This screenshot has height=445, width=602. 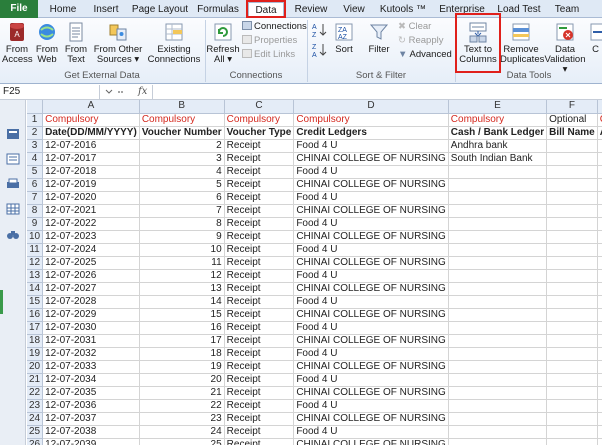 What do you see at coordinates (13, 159) in the screenshot?
I see `list-icon` at bounding box center [13, 159].